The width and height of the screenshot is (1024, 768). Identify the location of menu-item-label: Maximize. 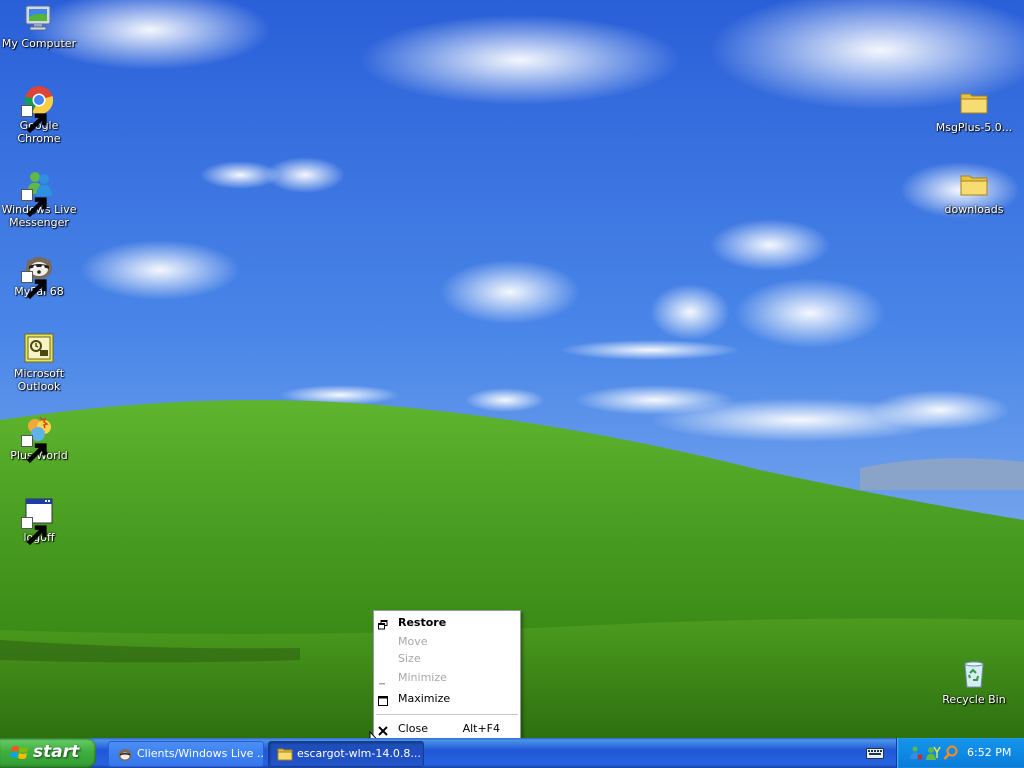
(424, 698).